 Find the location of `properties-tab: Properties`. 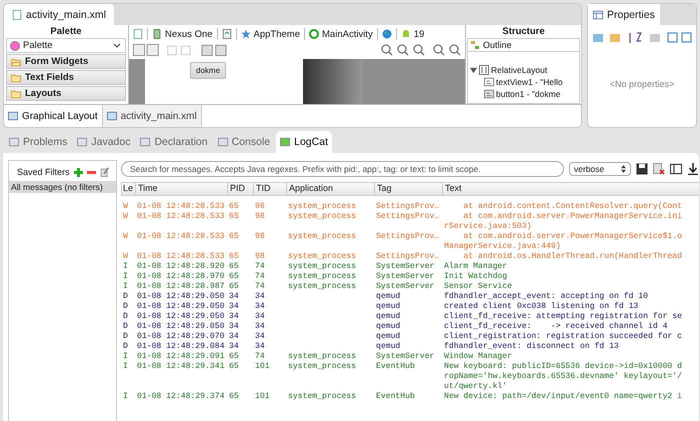

properties-tab: Properties is located at coordinates (624, 14).